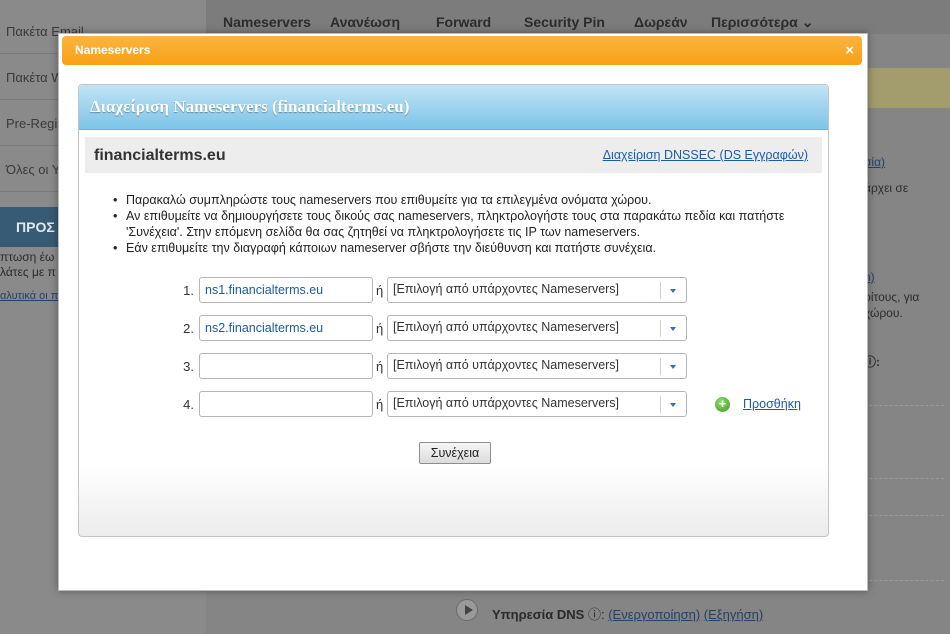  I want to click on dns-service-label: Υπηρεσία DNS, so click(538, 614).